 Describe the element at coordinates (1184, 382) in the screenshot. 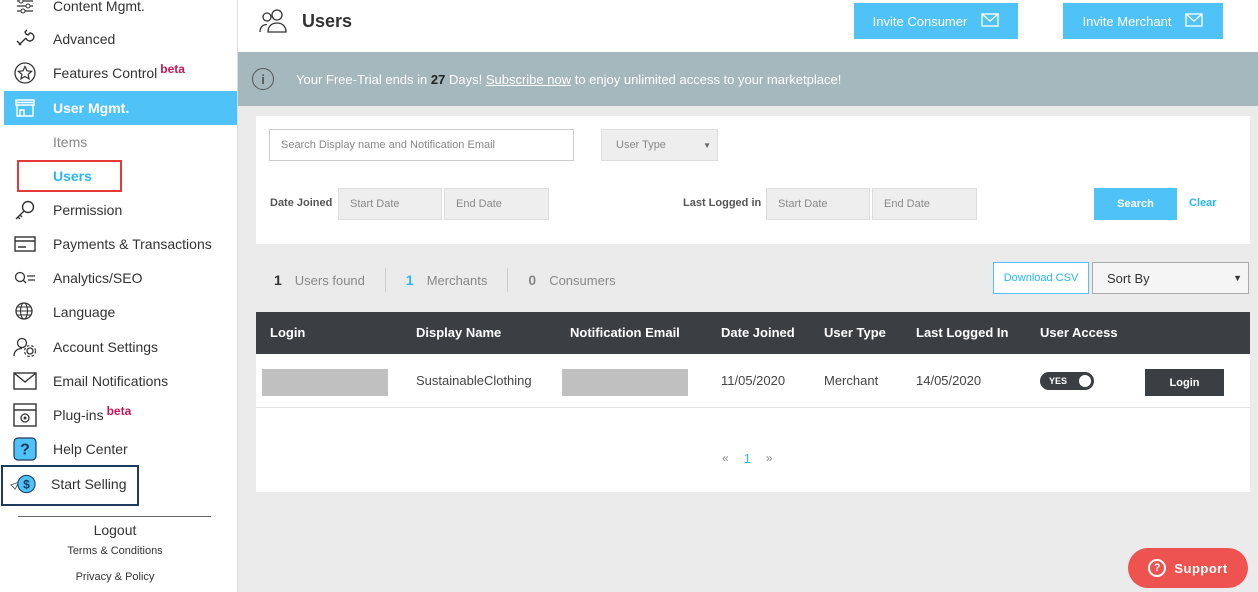

I see `login-as-user-button: Login` at that location.